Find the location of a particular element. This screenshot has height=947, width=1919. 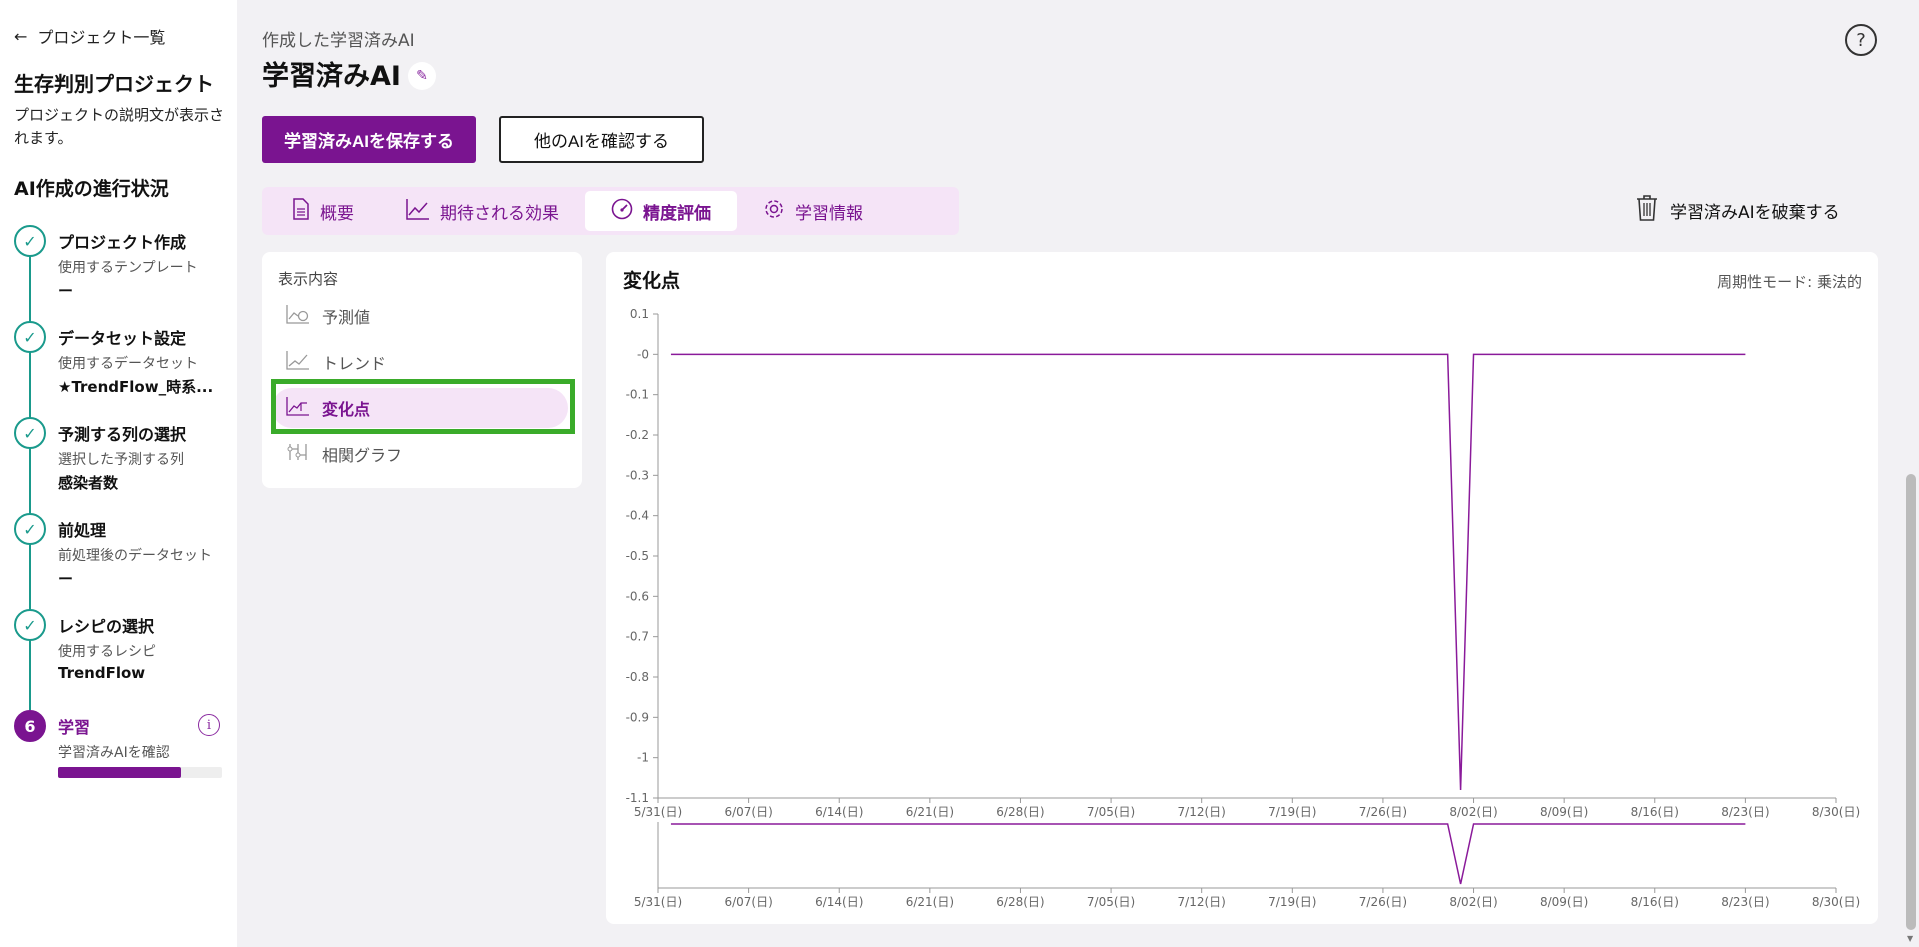

y-tick-label: -1 is located at coordinates (643, 758).